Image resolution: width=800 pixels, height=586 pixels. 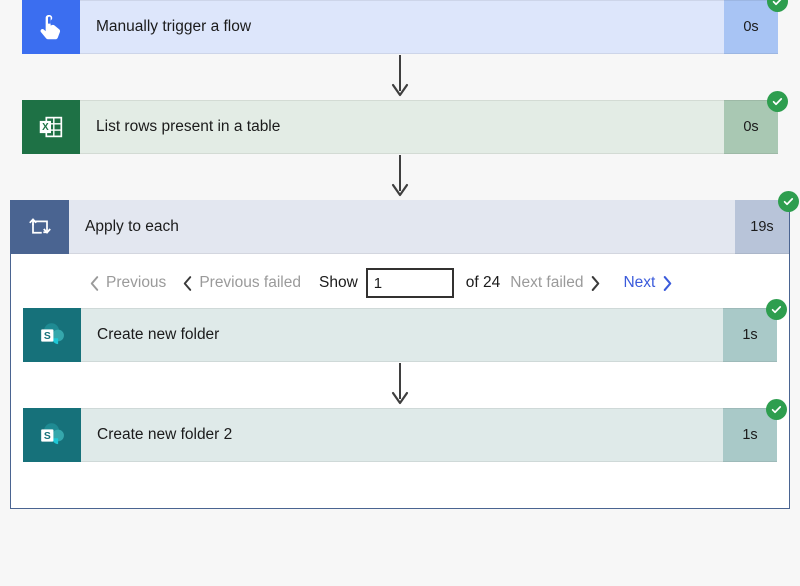 I want to click on flow-step-create-new-folder-2: S Create new folder 2 1s, so click(x=405, y=430).